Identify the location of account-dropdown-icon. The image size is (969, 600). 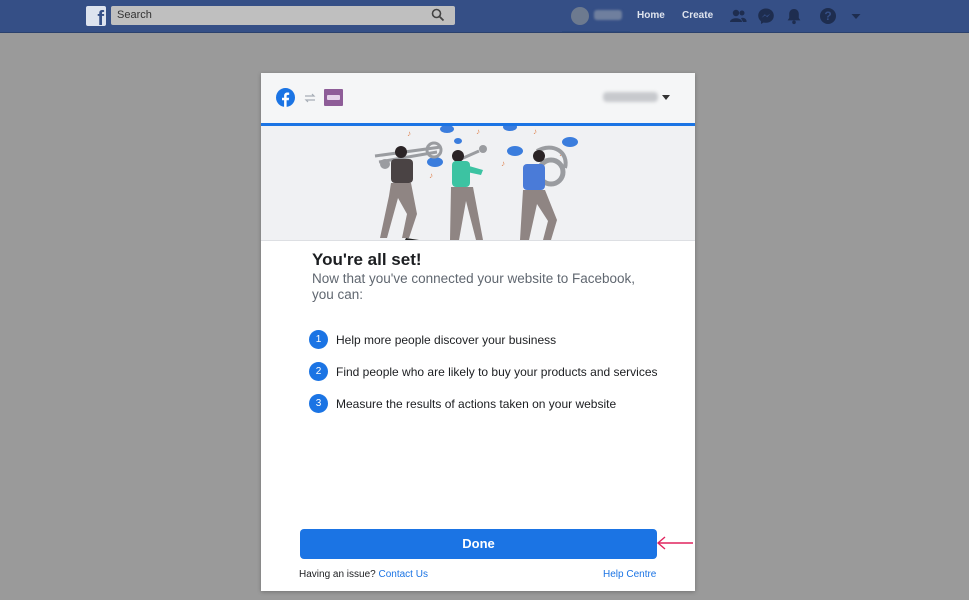
(666, 97).